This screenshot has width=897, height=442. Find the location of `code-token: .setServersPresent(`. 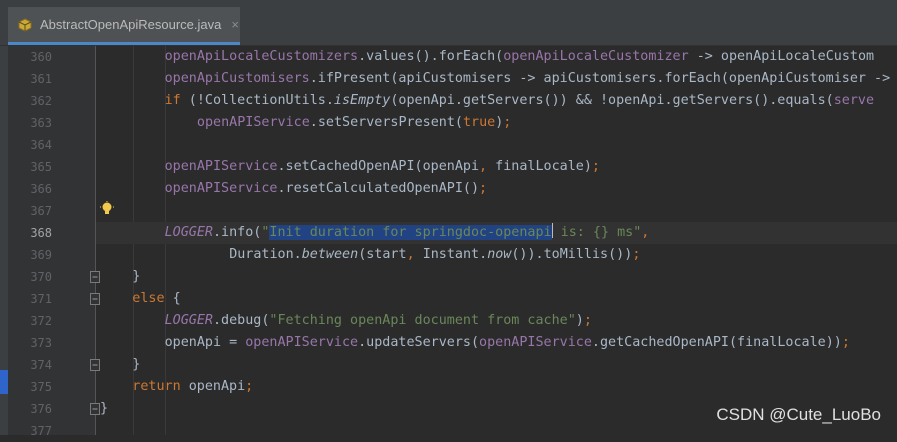

code-token: .setServersPresent( is located at coordinates (386, 122).